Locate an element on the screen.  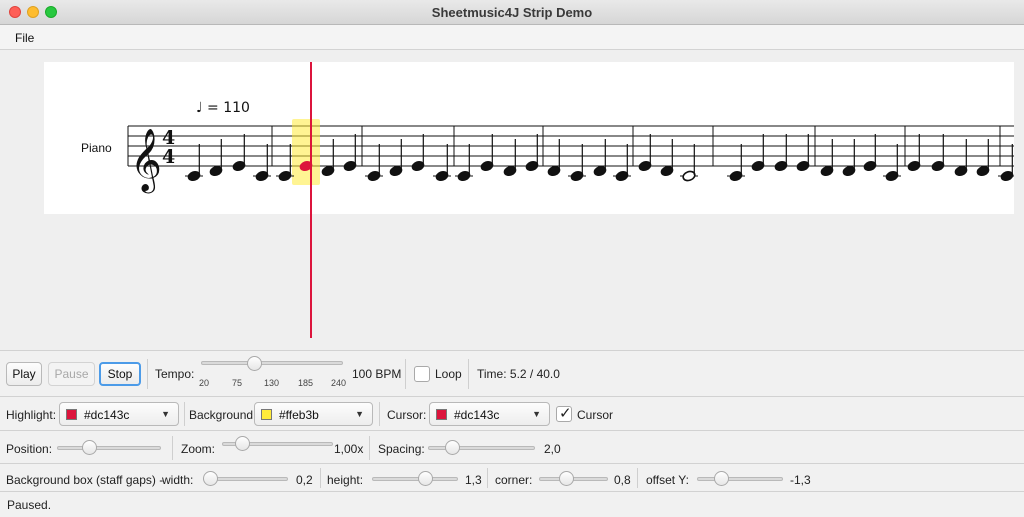
menu-bar: File is located at coordinates (512, 37).